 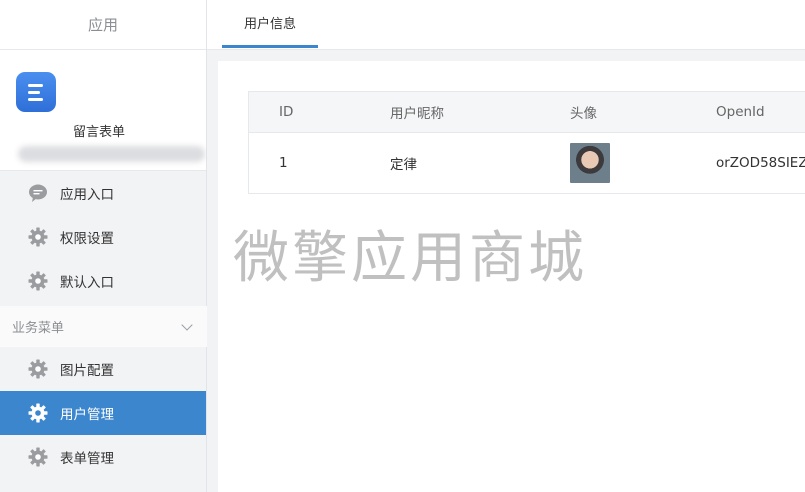 I want to click on sidebar-item-label: 图片配置, so click(x=87, y=371).